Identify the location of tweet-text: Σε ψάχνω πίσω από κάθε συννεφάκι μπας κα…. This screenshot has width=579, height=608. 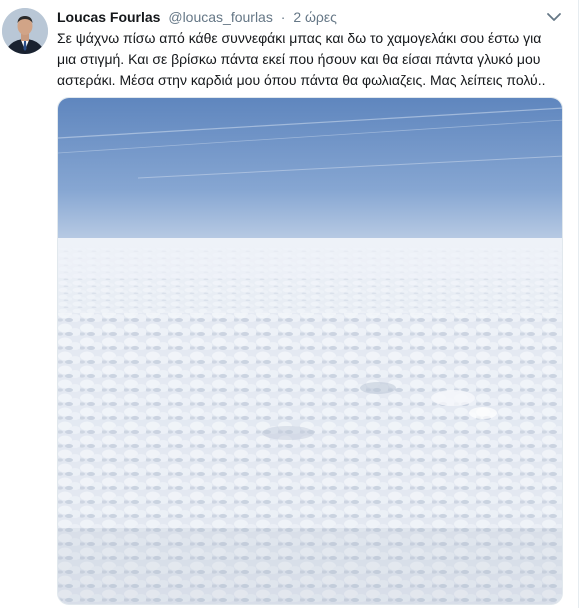
(312, 59).